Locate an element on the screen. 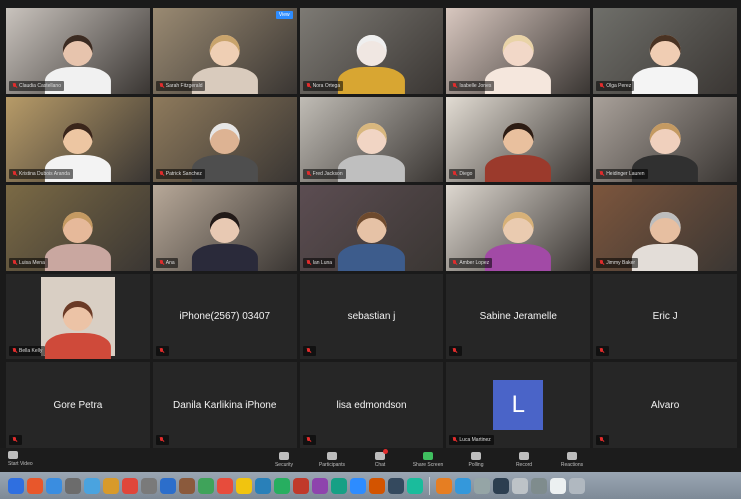 Image resolution: width=741 pixels, height=499 pixels. participant-tile: Luisa Mena is located at coordinates (78, 228).